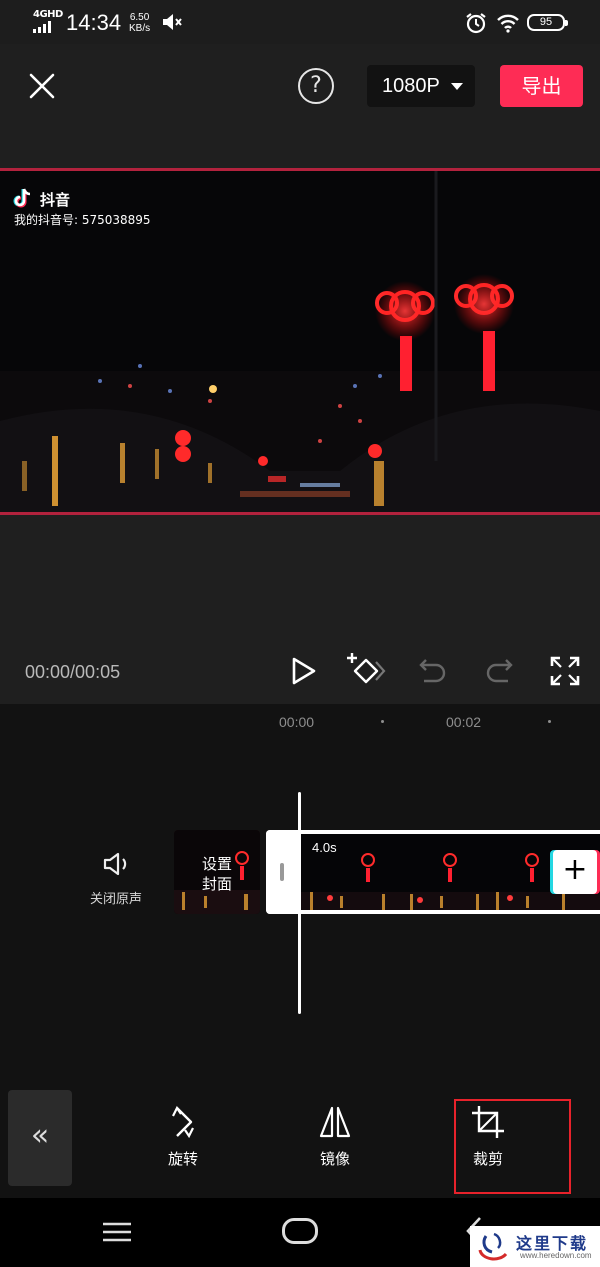 The height and width of the screenshot is (1267, 600). I want to click on clip-duration: 4.0s, so click(324, 847).